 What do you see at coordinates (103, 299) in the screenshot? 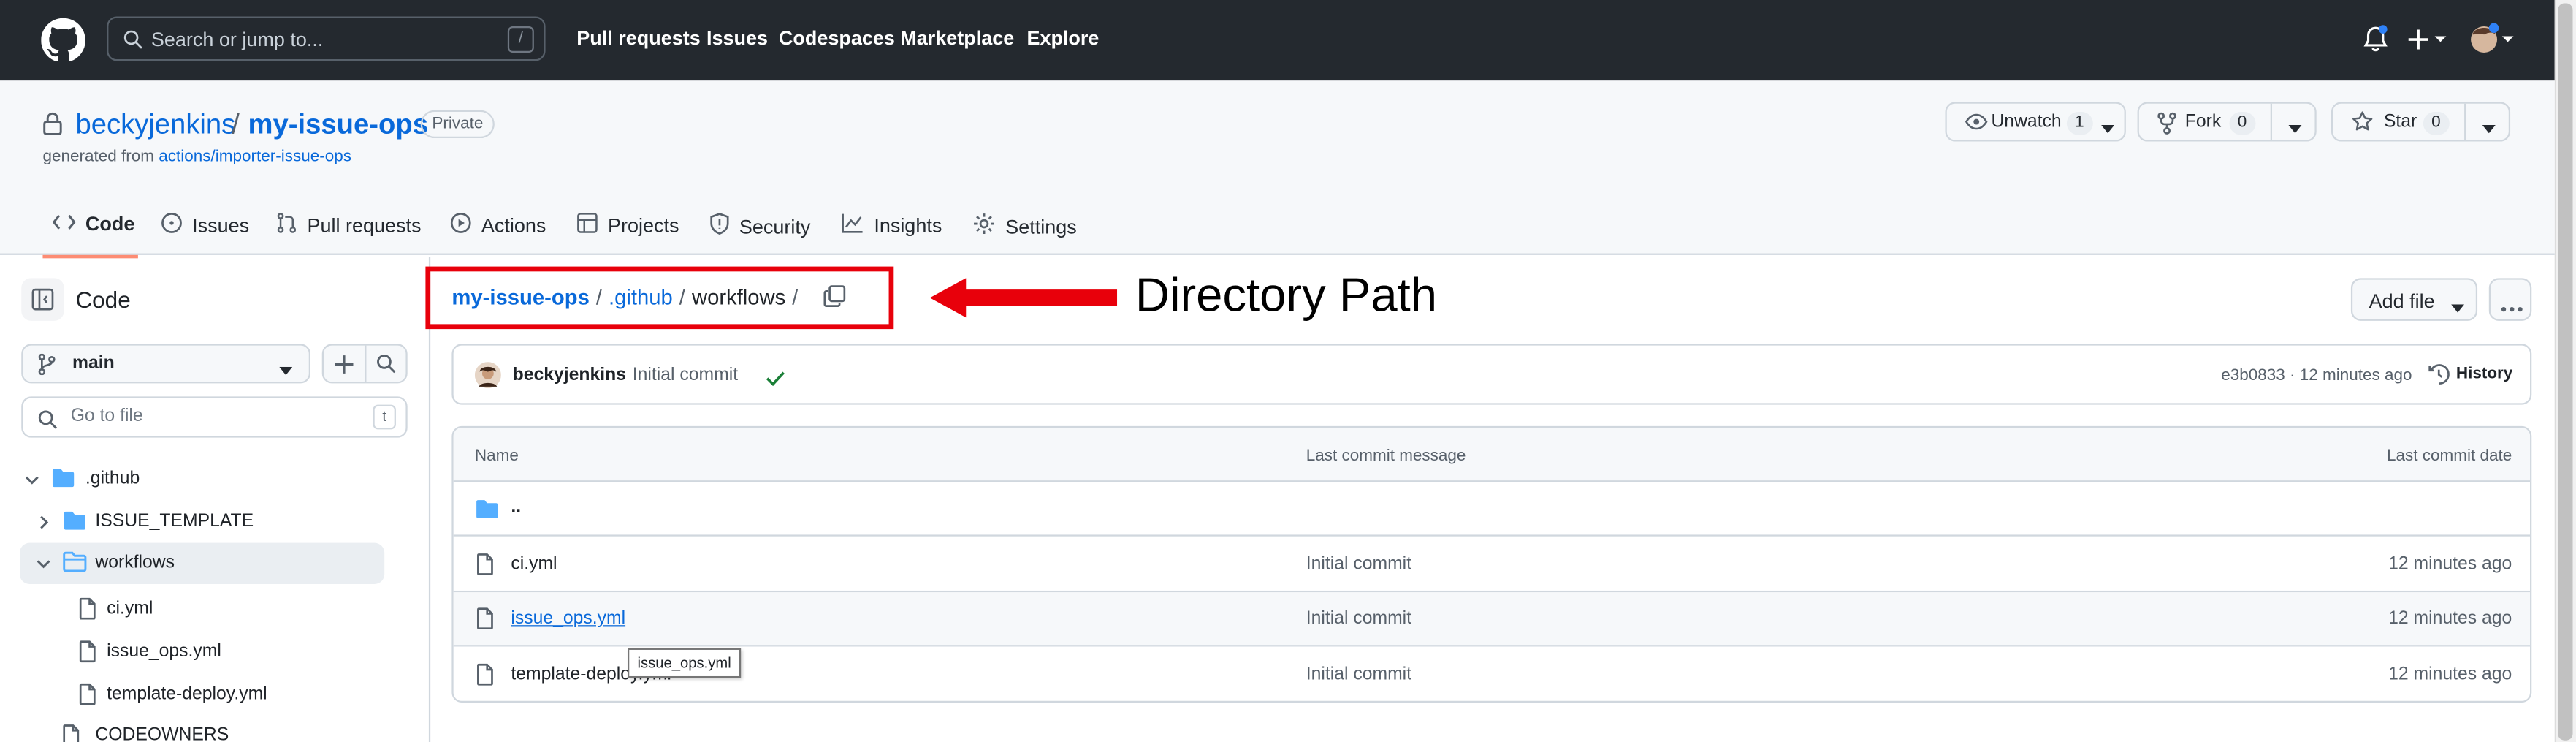
I see `sidebar-title: Code` at bounding box center [103, 299].